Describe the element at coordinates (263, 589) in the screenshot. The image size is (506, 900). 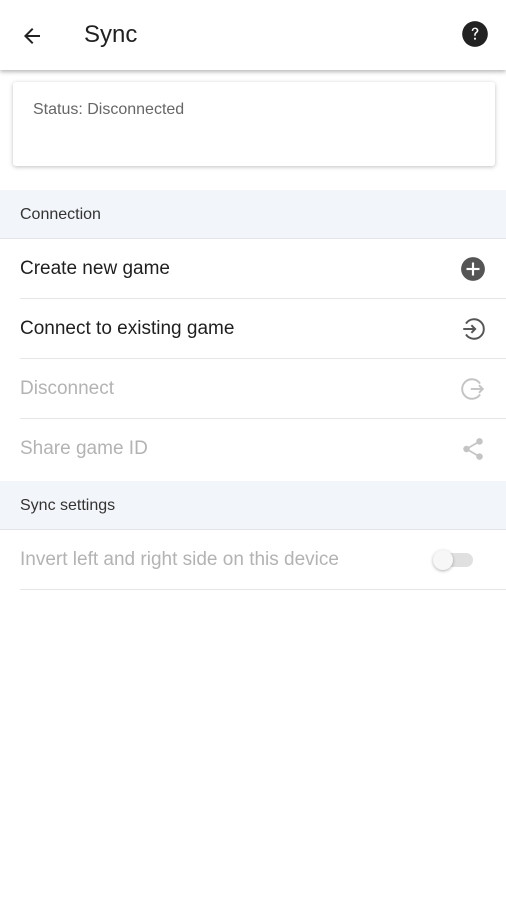
I see `divider` at that location.